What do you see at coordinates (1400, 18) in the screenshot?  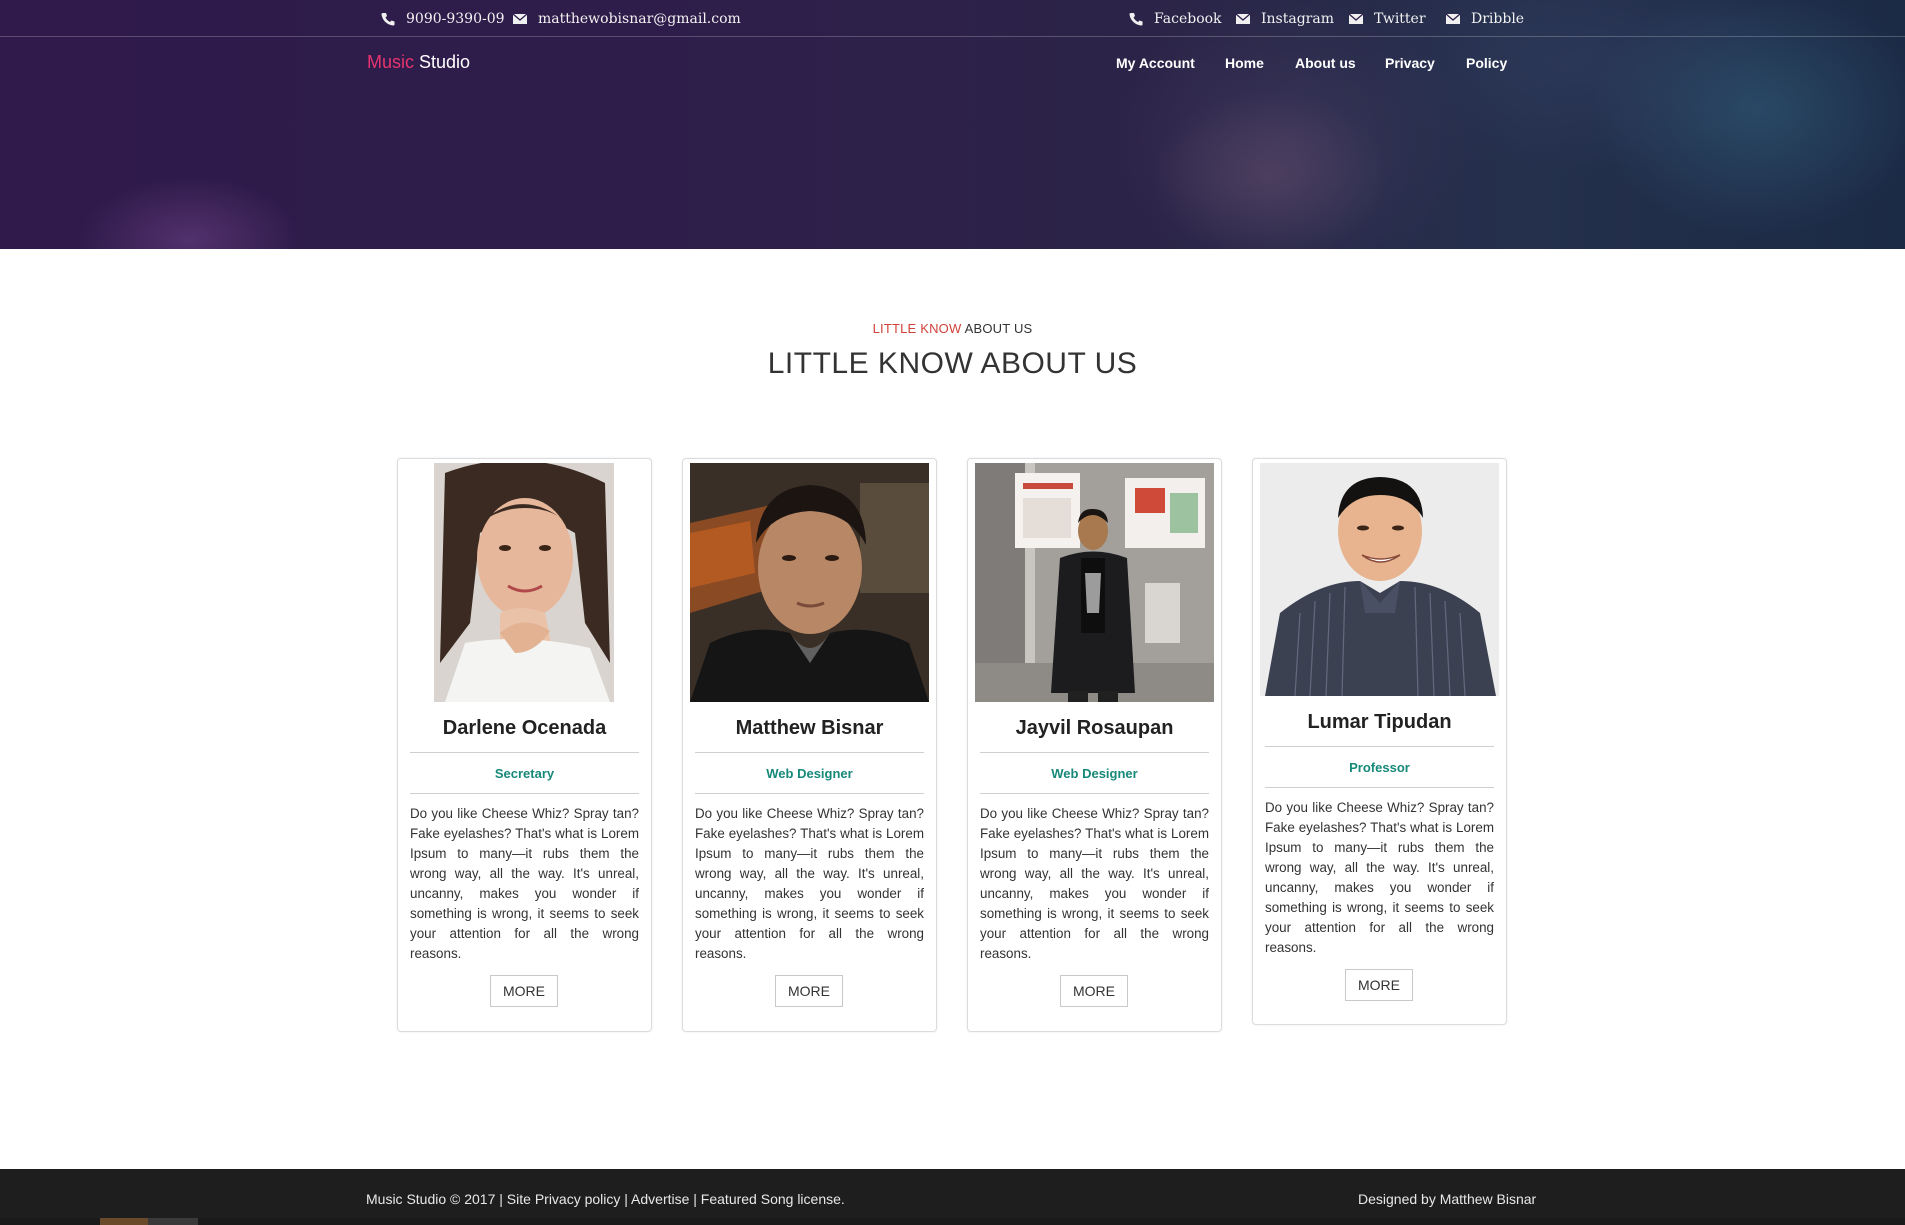 I see `social-label: Twitter` at bounding box center [1400, 18].